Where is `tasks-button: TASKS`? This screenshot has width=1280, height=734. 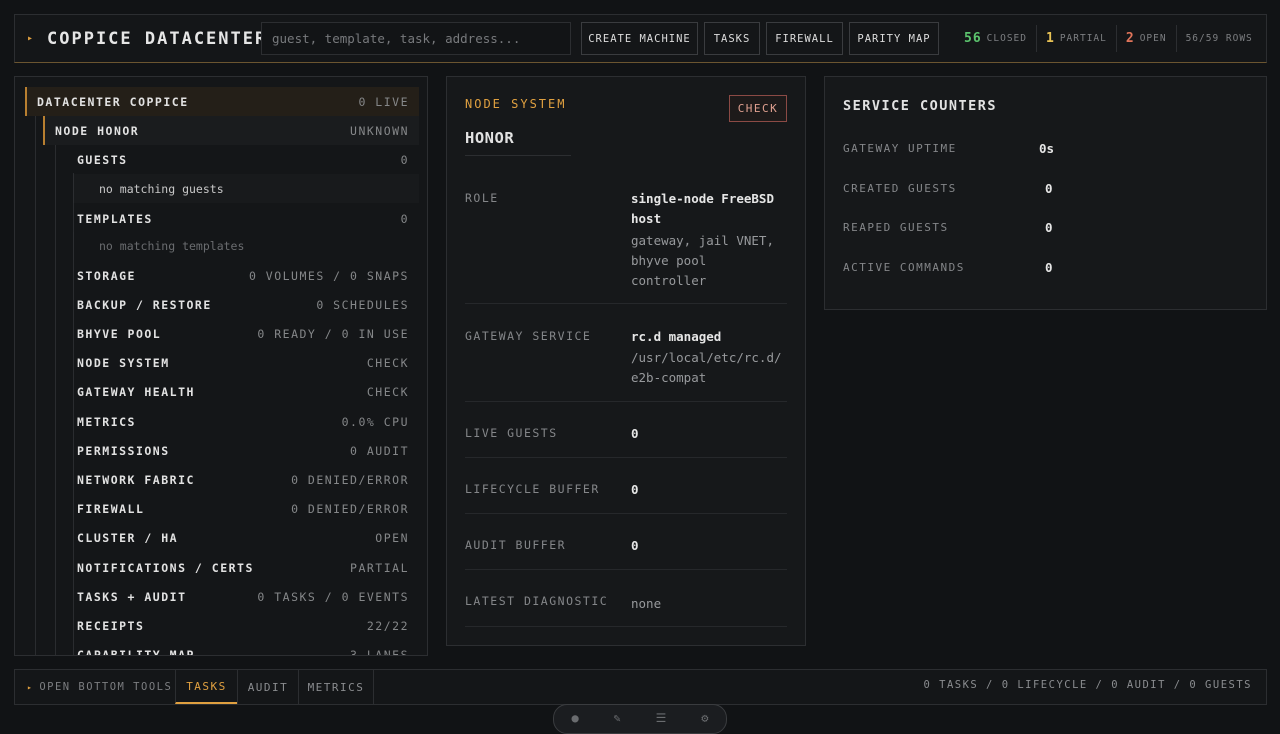
tasks-button: TASKS is located at coordinates (732, 38).